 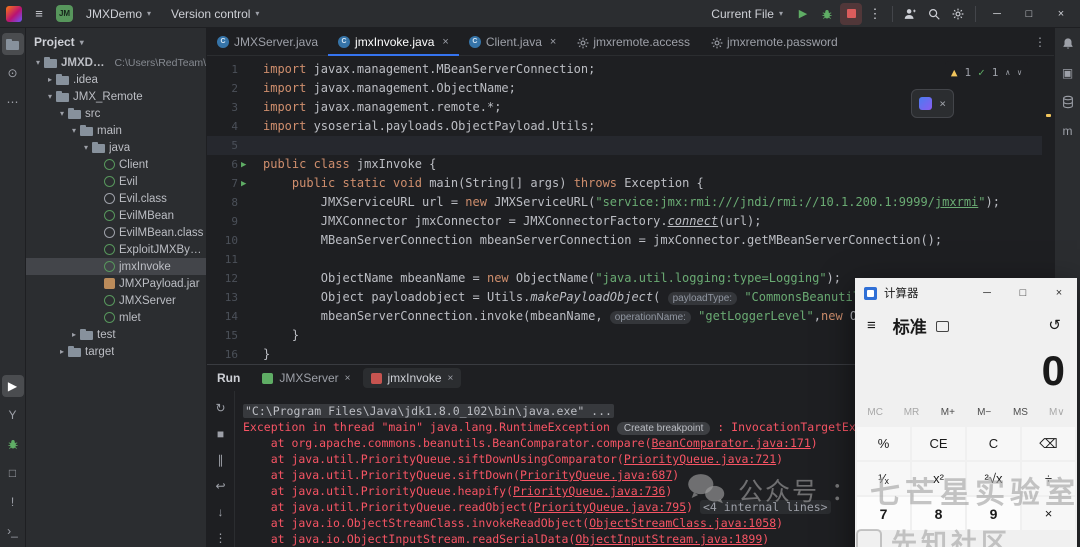 I want to click on tree-item: ▾ src, so click(x=116, y=113).